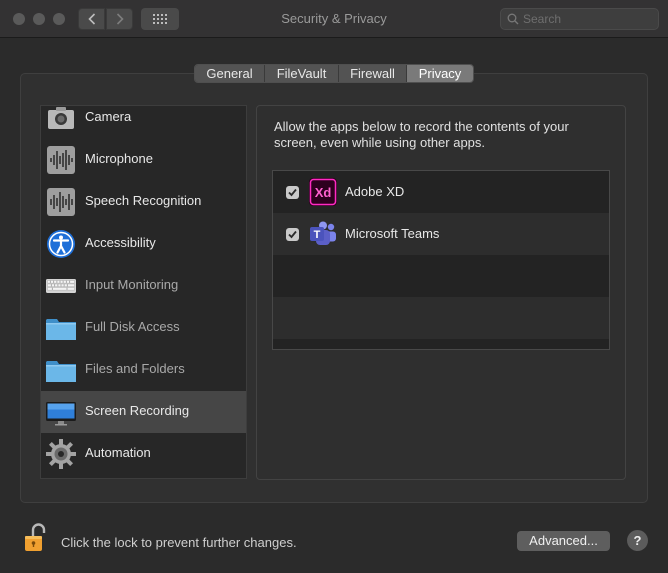 The width and height of the screenshot is (668, 573). I want to click on tab-filevault: FileVault, so click(302, 73).